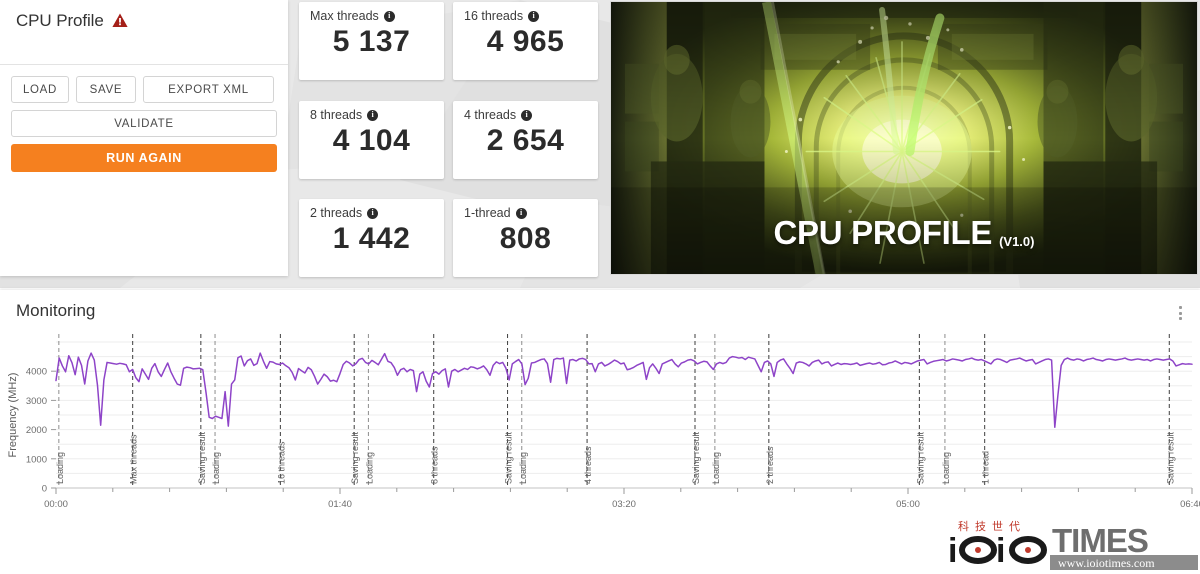  What do you see at coordinates (106, 89) in the screenshot?
I see `save-button: SAVE` at bounding box center [106, 89].